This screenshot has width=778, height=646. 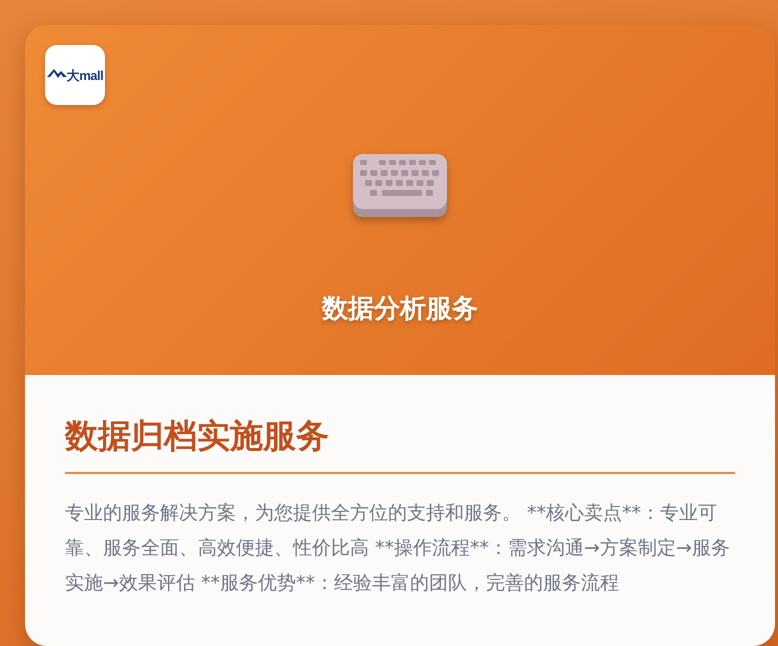 I want to click on service-description: 专业的服务解决方案，为您提供全方位的支持和服务。 **核心卖点**：专业可靠、服务全面、高效便捷、性价比高 **操作流程**：需求沟通→方案制定→服务实施→效果评估 **服务优势**：经验丰富的团队，完善的服务流程, so click(x=398, y=548).